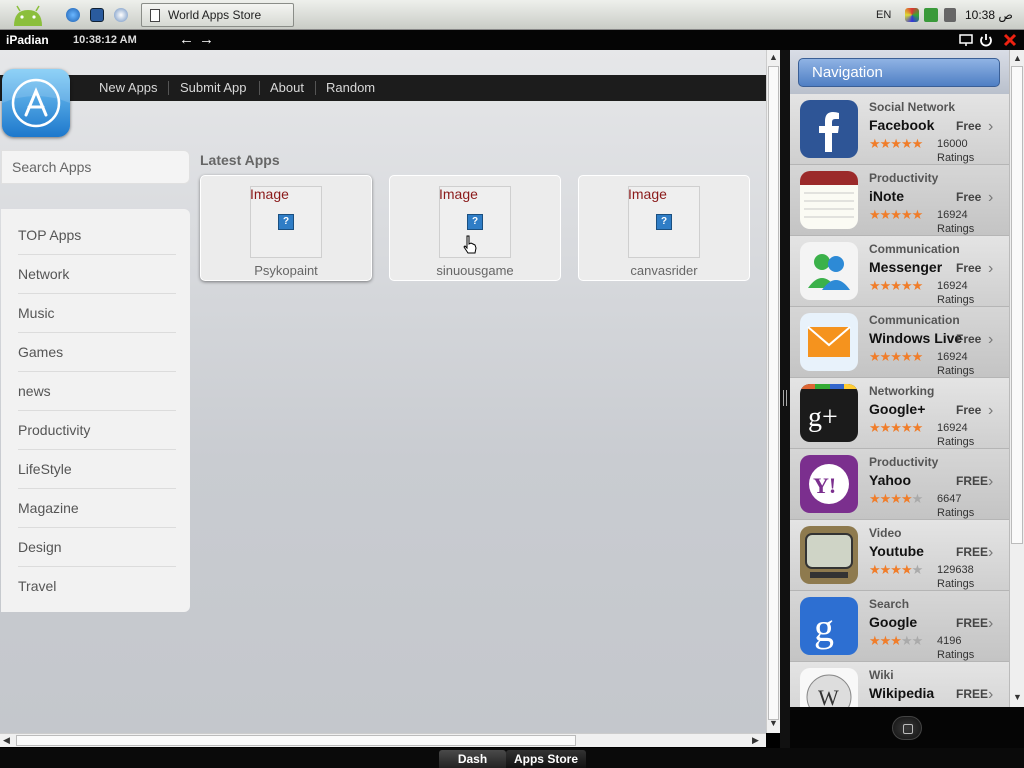 The height and width of the screenshot is (768, 1024). What do you see at coordinates (97, 508) in the screenshot?
I see `category-magazine: Magazine` at bounding box center [97, 508].